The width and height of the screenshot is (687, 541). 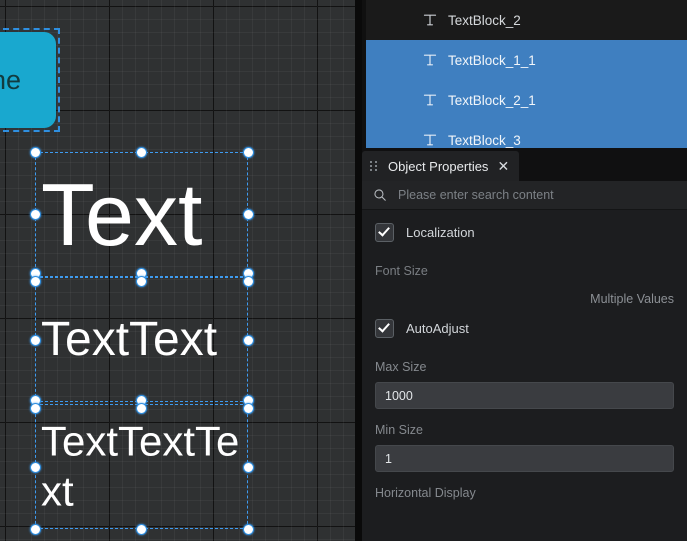 I want to click on textblock-widget-2: TextText, so click(x=141, y=339).